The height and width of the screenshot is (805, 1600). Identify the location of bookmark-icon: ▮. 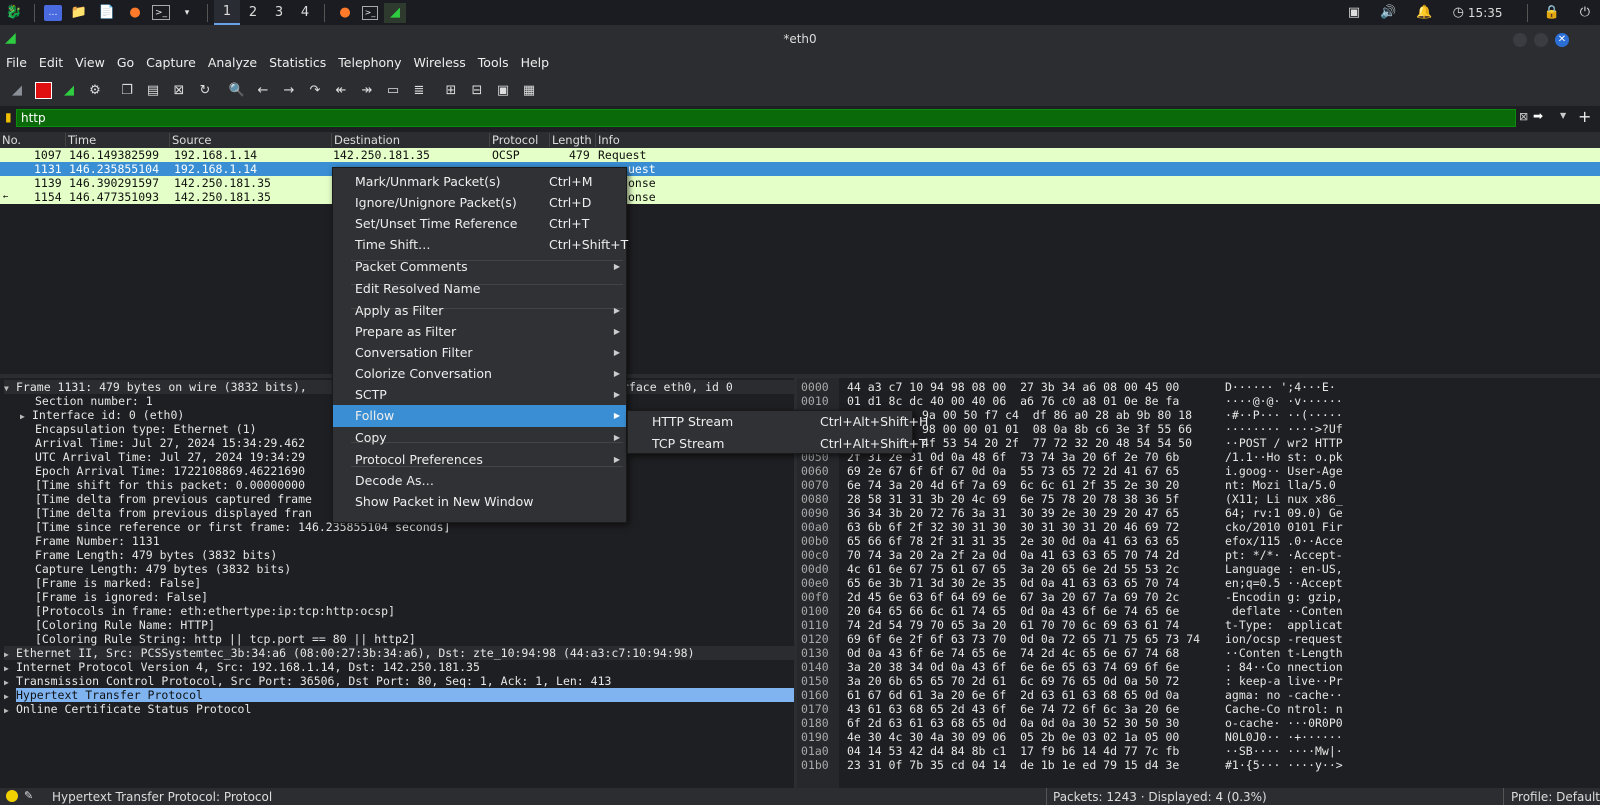
(8, 117).